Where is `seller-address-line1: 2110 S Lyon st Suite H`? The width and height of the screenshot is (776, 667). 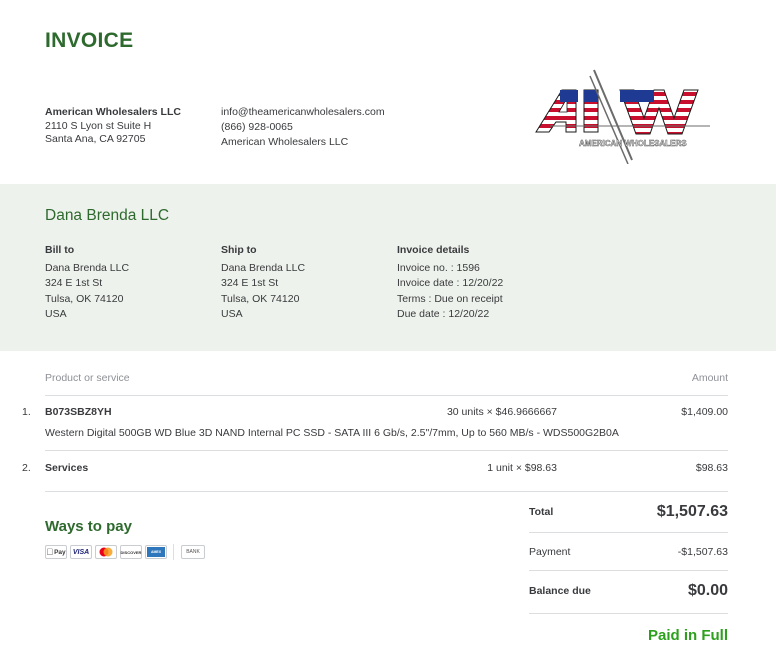 seller-address-line1: 2110 S Lyon st Suite H is located at coordinates (98, 125).